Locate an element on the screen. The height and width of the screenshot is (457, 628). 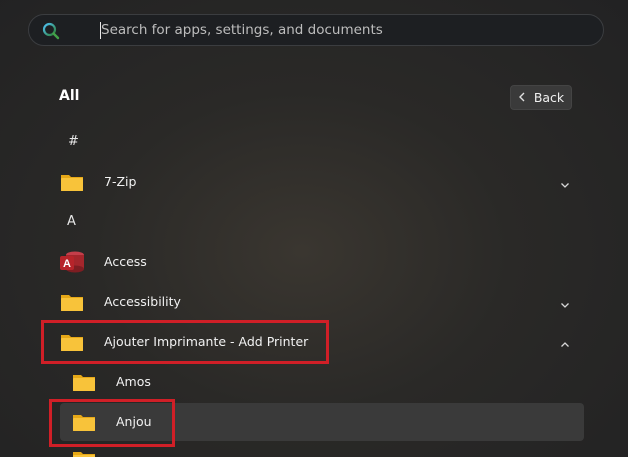
search-icon is located at coordinates (51, 31).